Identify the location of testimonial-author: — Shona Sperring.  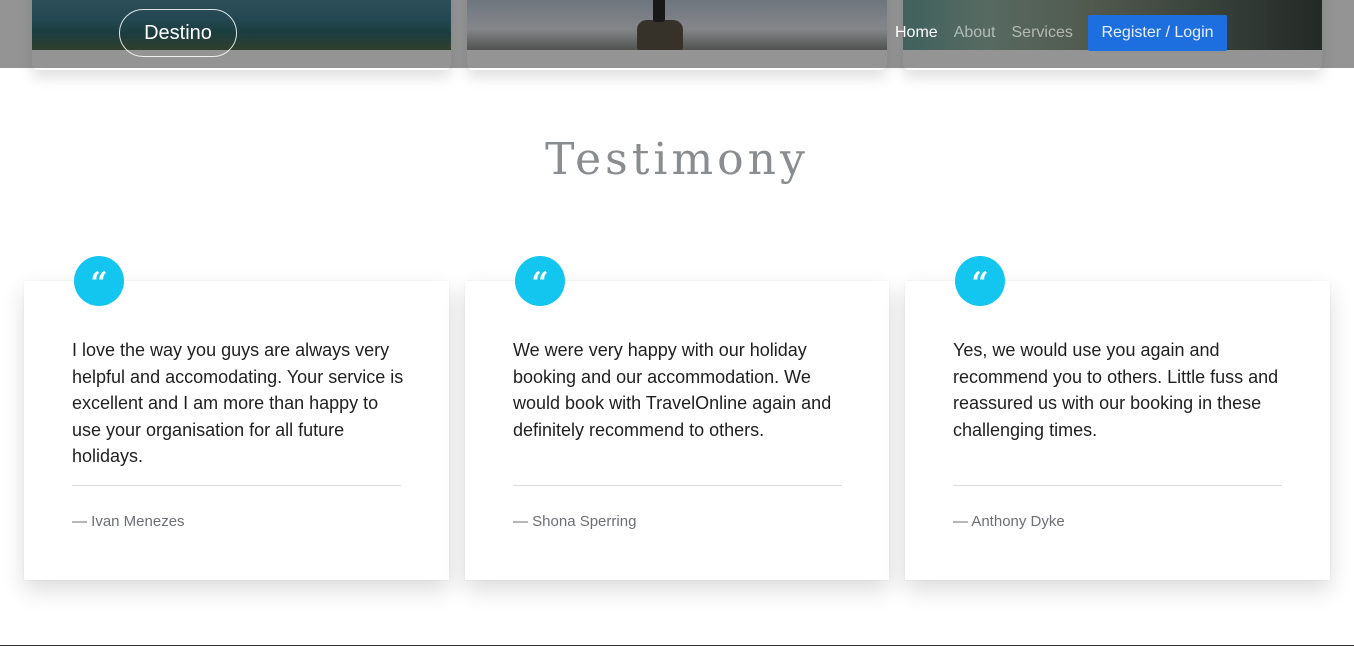
(575, 521).